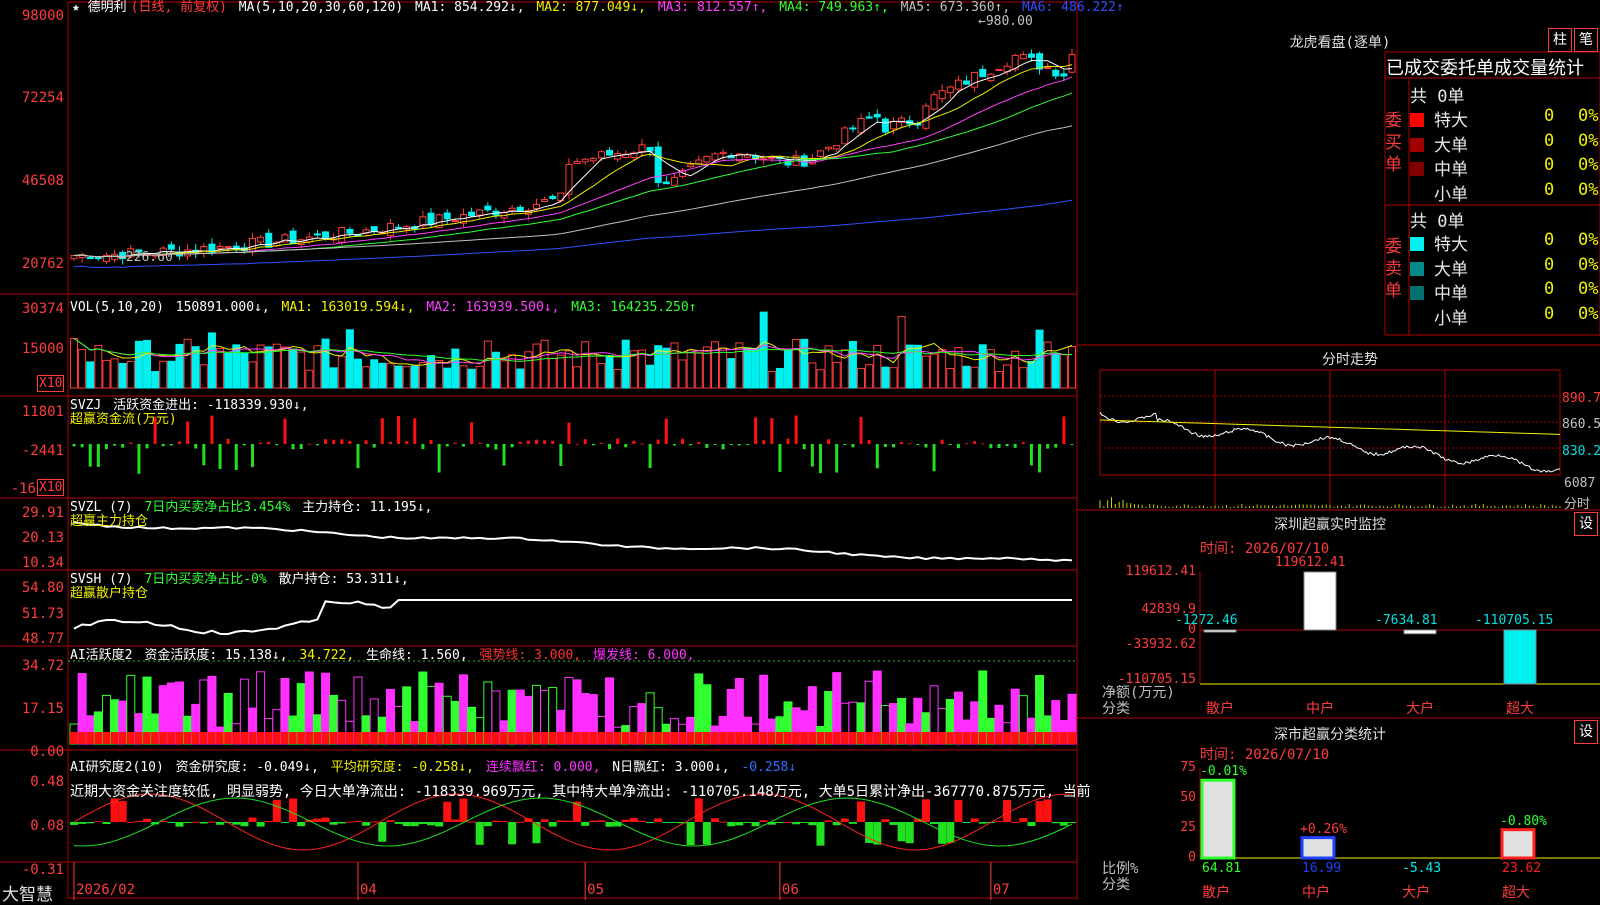  What do you see at coordinates (1220, 709) in the screenshot?
I see `sz-category: 散户` at bounding box center [1220, 709].